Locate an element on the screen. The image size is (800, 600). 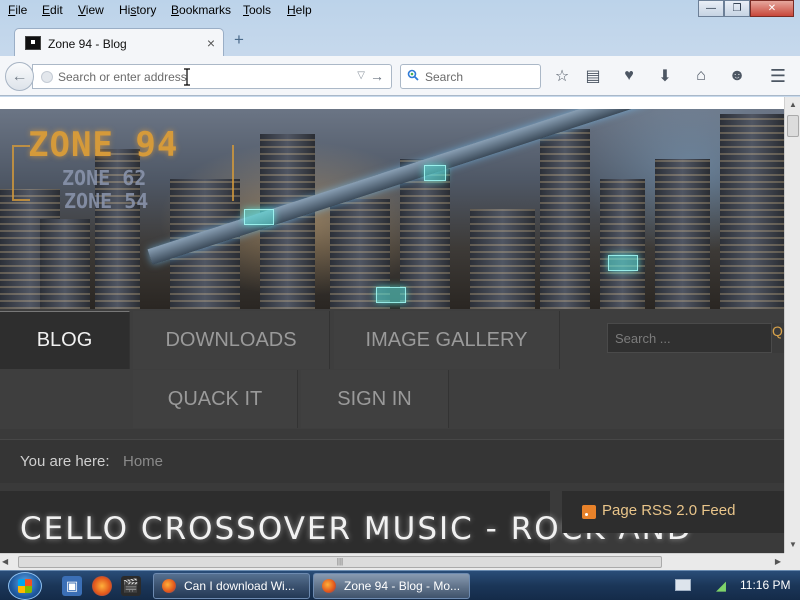
tab-title: Zone 94 - Blog is located at coordinates (87, 44).